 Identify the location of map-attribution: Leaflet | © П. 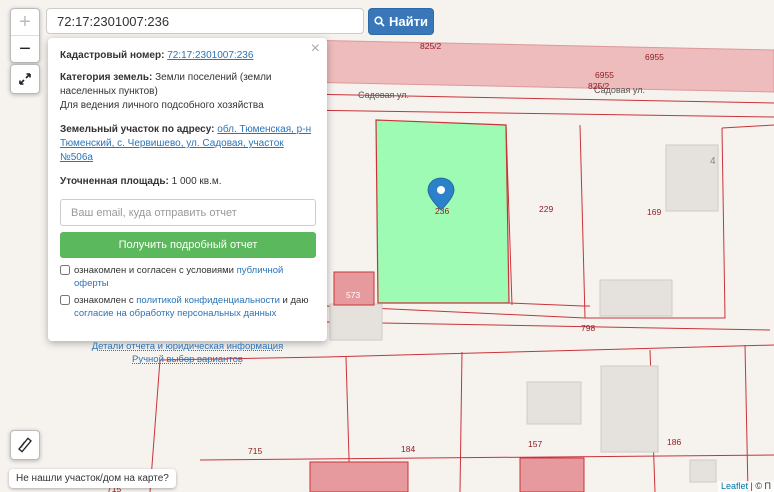
(746, 486).